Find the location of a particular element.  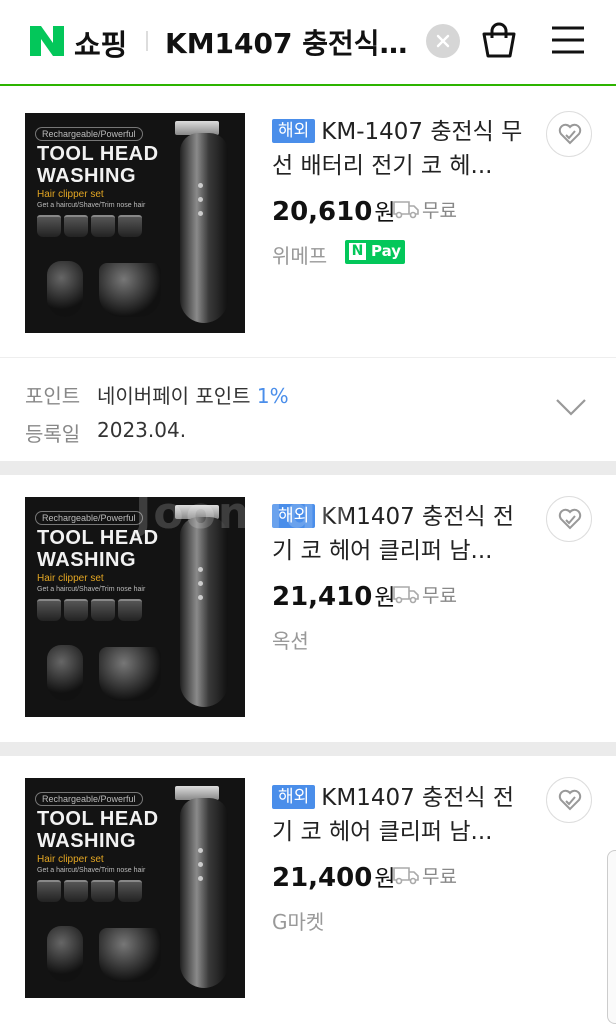

points-label: 포인트 is located at coordinates (53, 396).